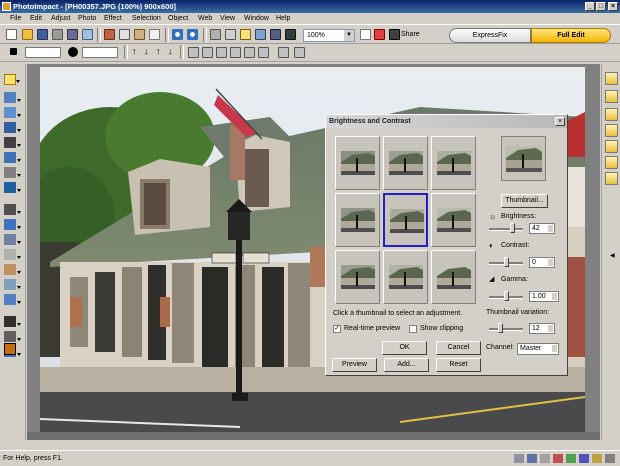 The width and height of the screenshot is (620, 466). What do you see at coordinates (227, 18) in the screenshot?
I see `menu-view: View` at bounding box center [227, 18].